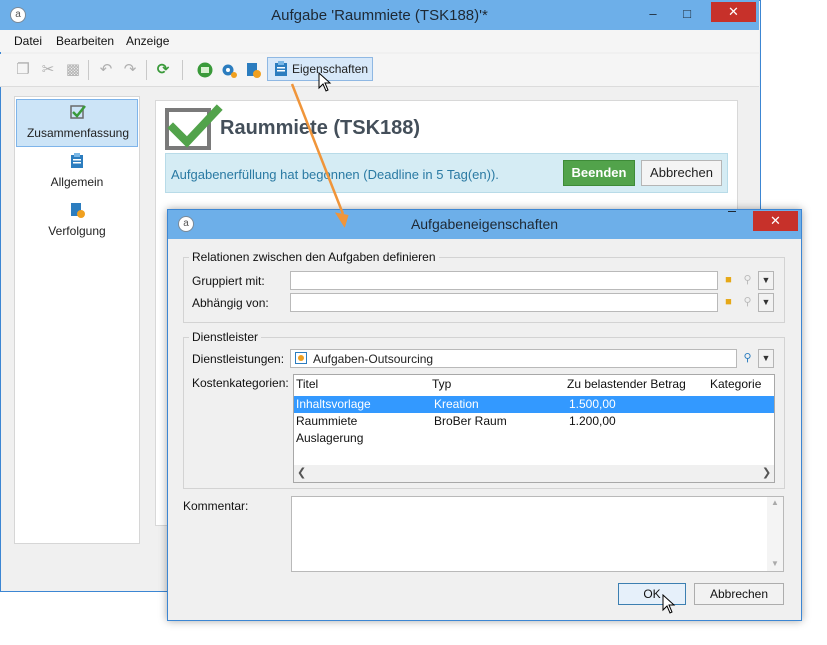 The image size is (827, 645). I want to click on dialog-cancel-button: Abbrechen, so click(739, 594).